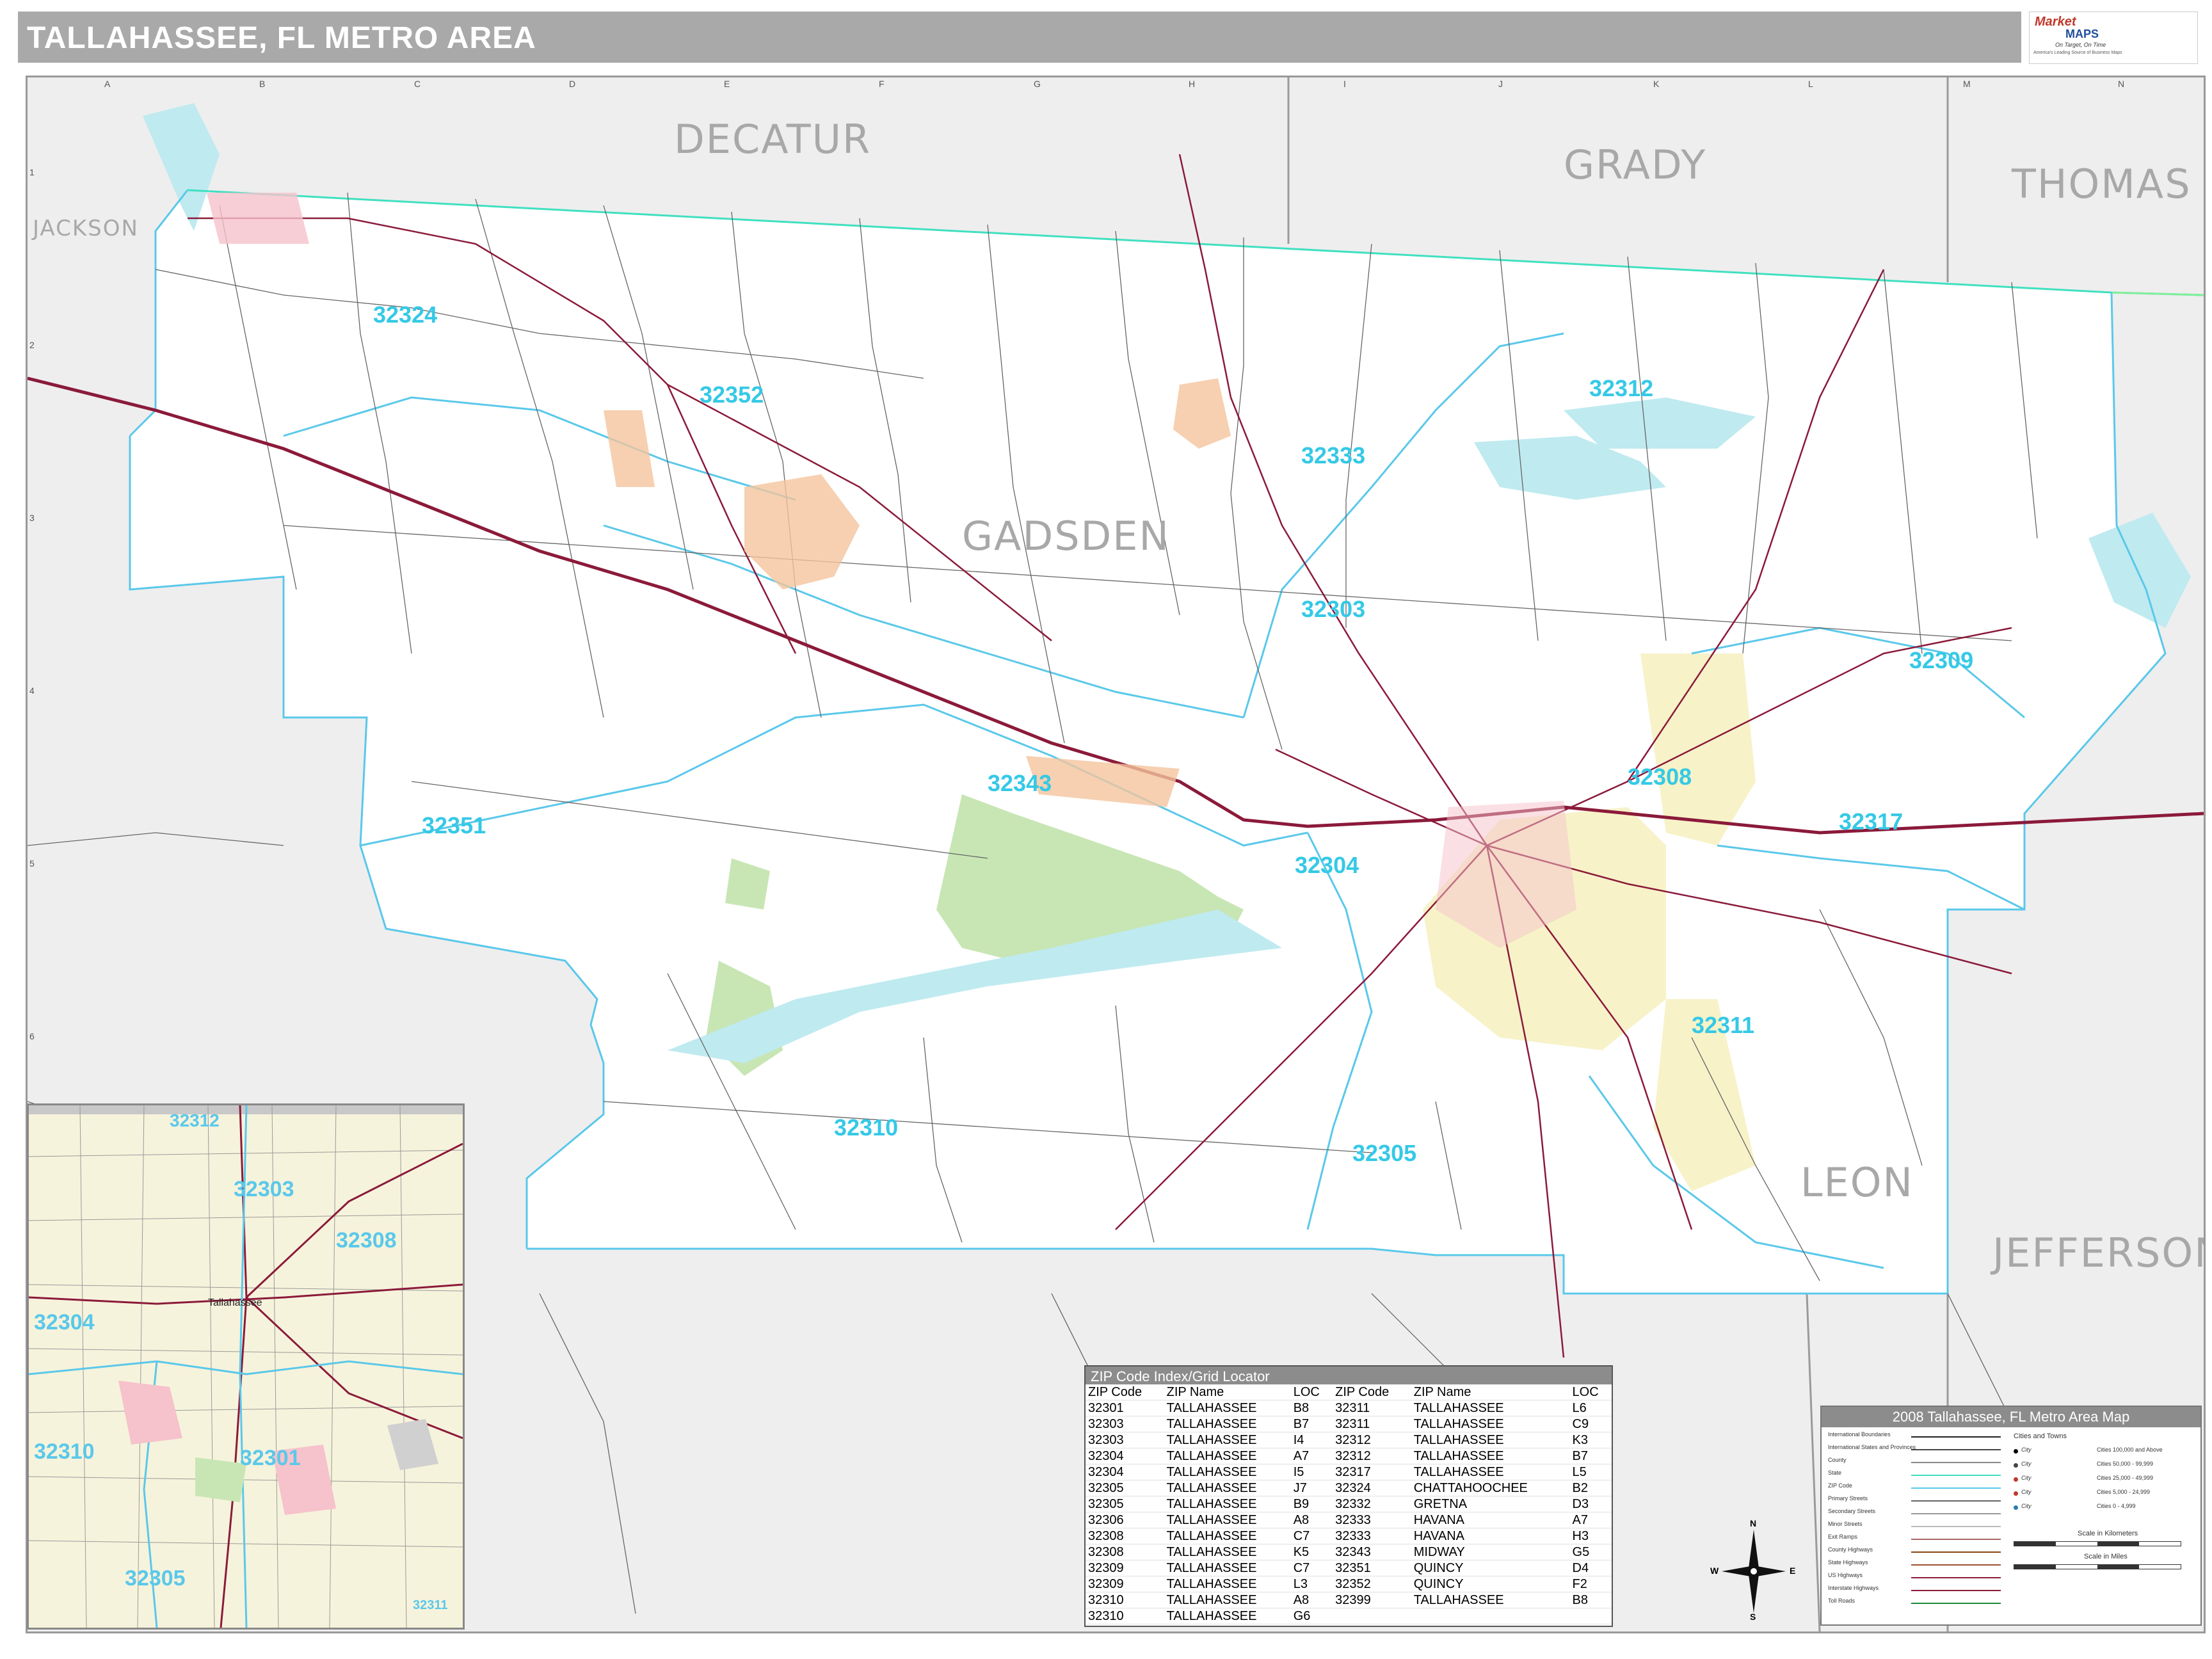  I want to click on zip-index-row: 32309 TALLAHASSEE L3 32352 QUINCY F2, so click(1349, 1584).